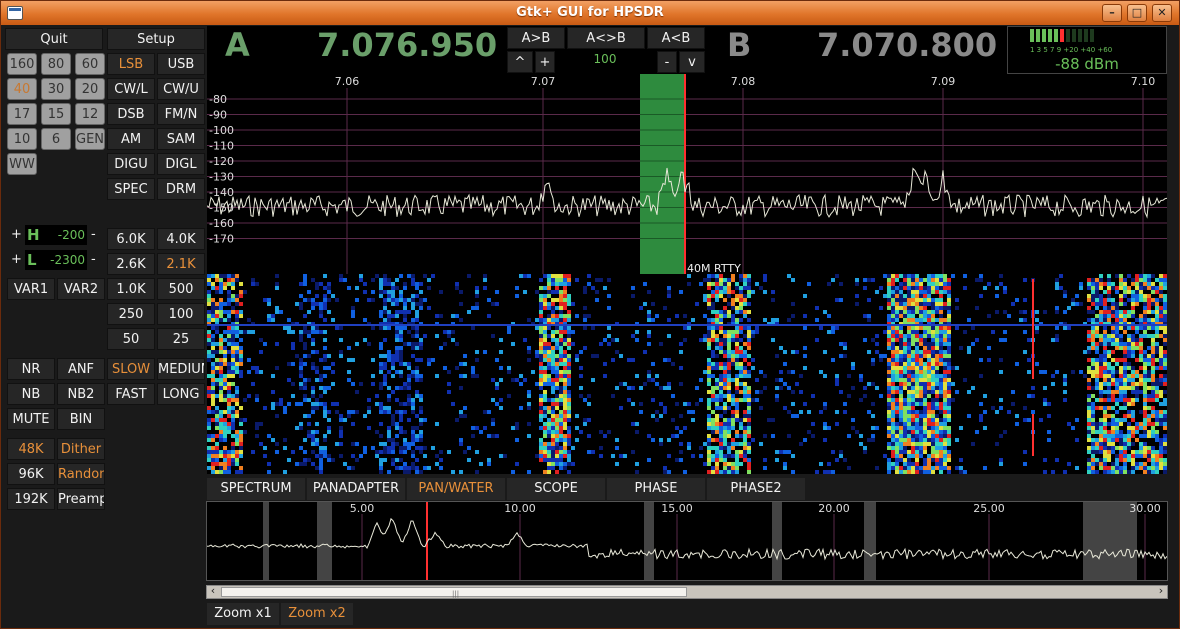 This screenshot has width=1180, height=629. Describe the element at coordinates (81, 499) in the screenshot. I see `preamp-button: Preamp` at that location.